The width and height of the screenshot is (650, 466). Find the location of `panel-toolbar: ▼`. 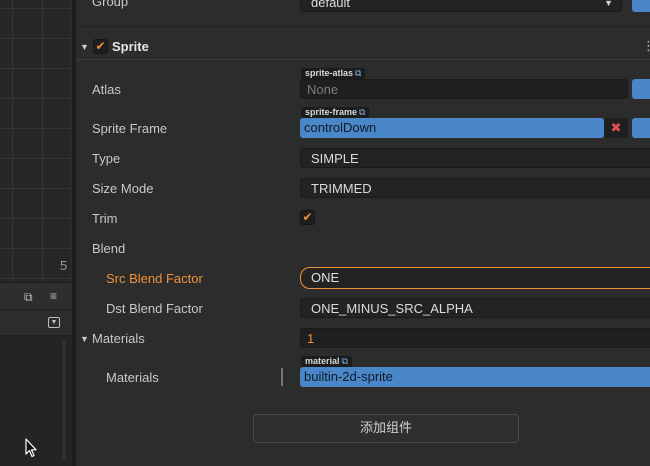

panel-toolbar: ▼ is located at coordinates (36, 323).